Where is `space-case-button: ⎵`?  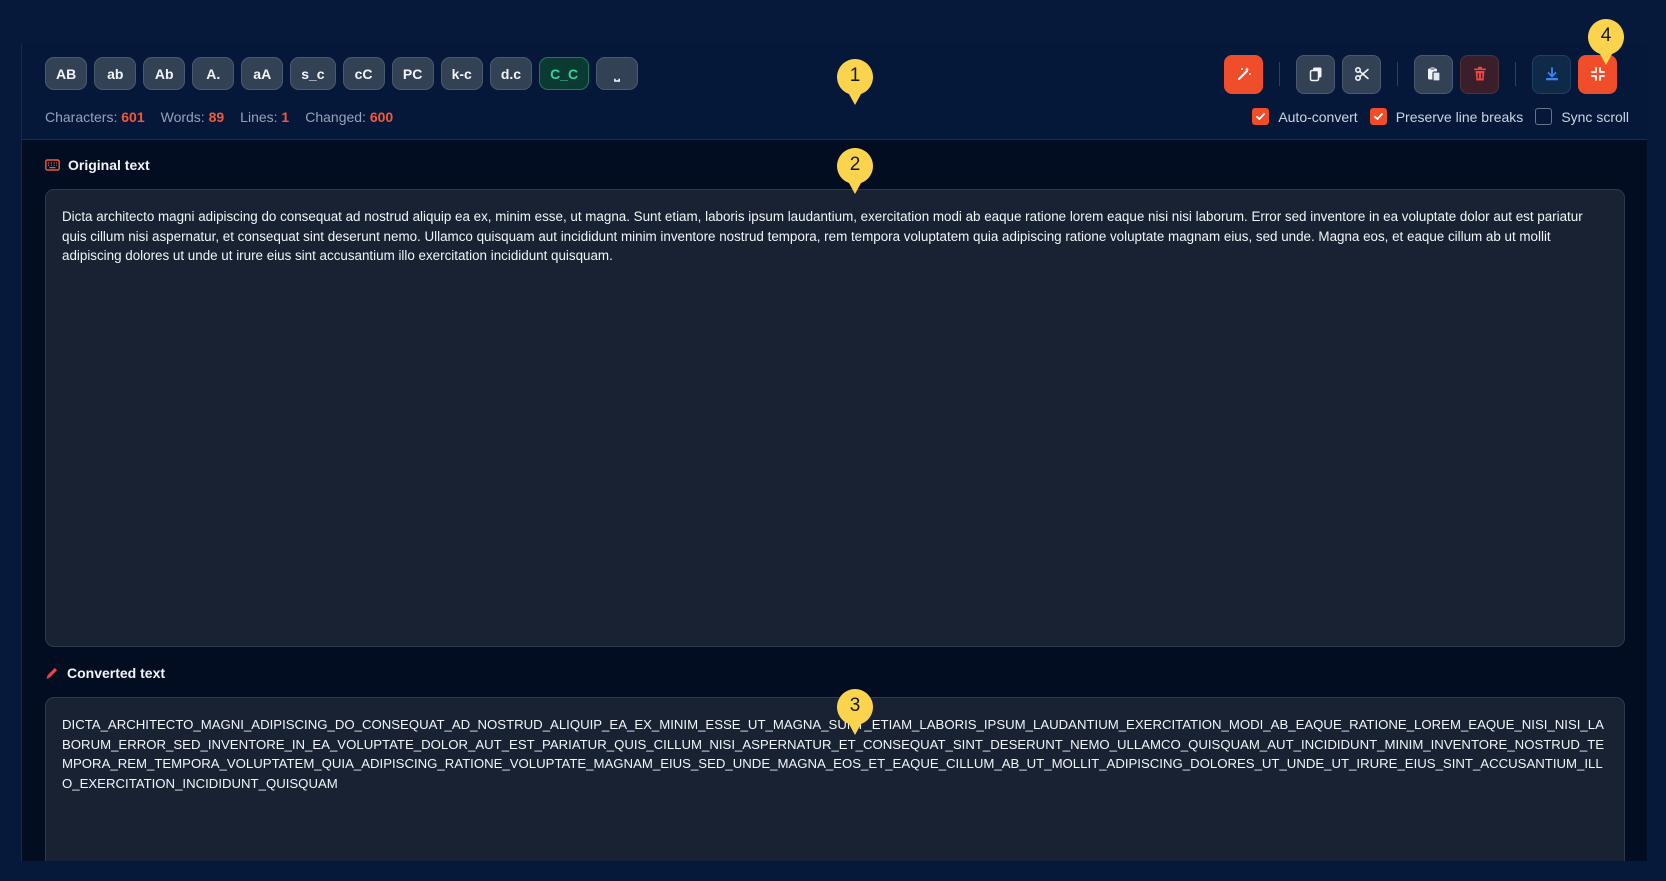
space-case-button: ⎵ is located at coordinates (617, 73).